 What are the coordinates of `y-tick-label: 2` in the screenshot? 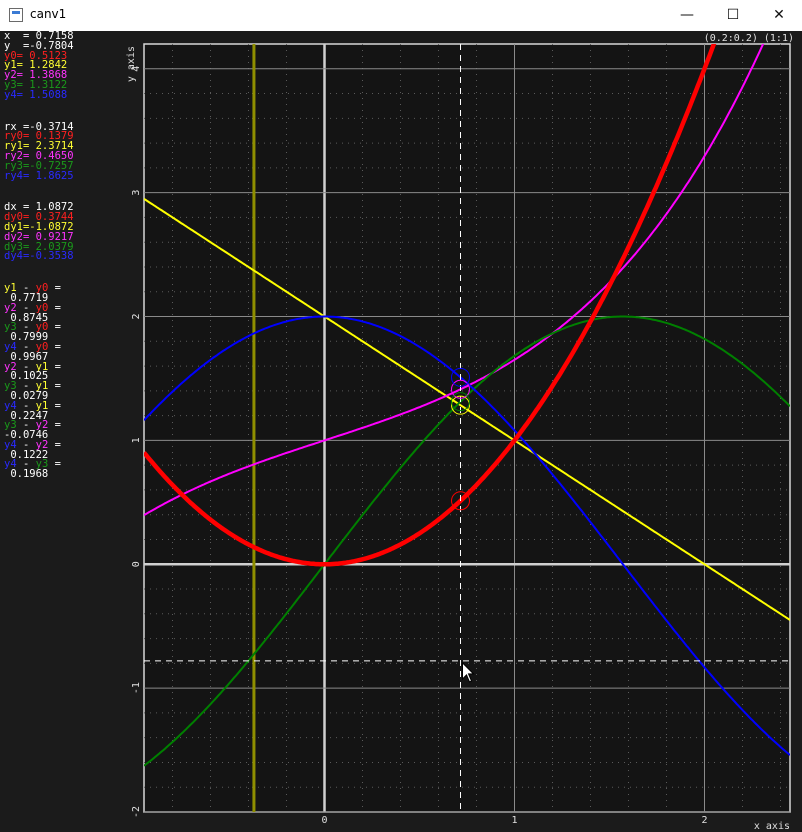 It's located at (136, 317).